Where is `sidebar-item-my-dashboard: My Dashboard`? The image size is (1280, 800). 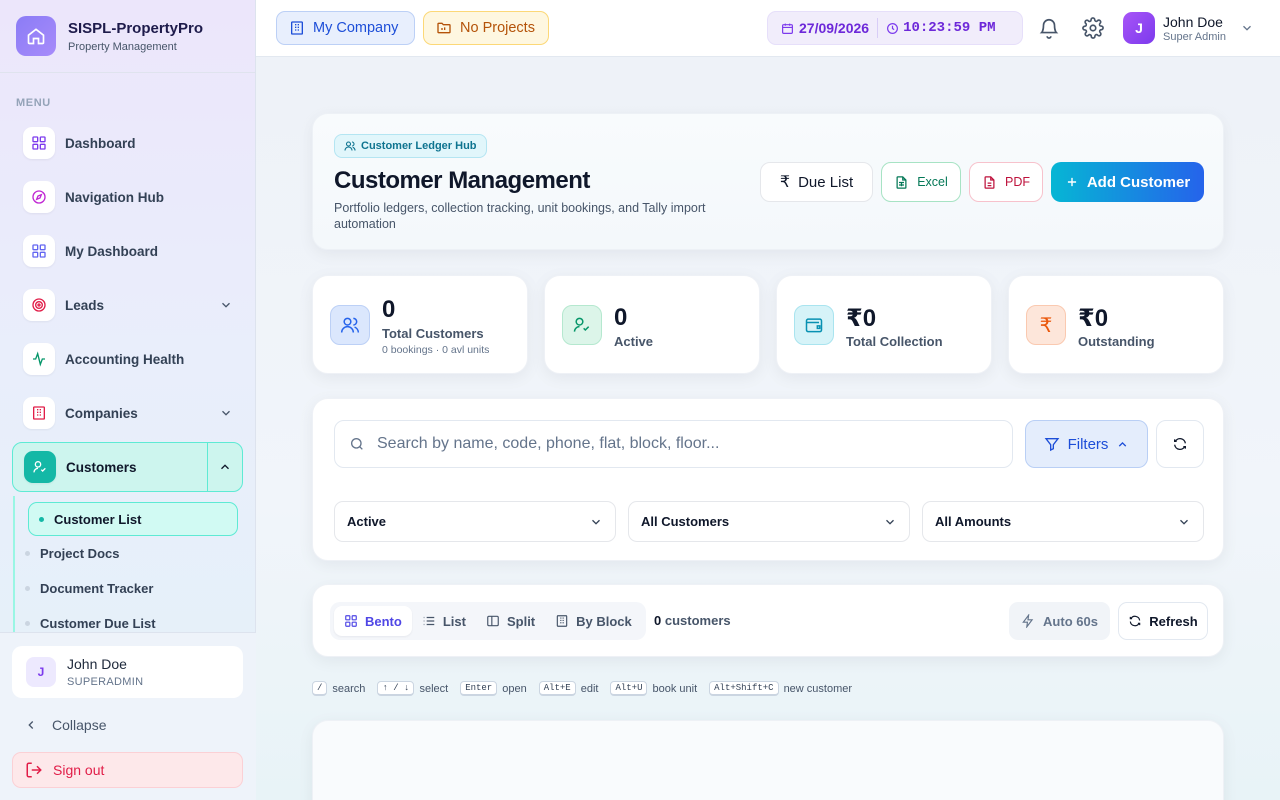 sidebar-item-my-dashboard: My Dashboard is located at coordinates (127, 251).